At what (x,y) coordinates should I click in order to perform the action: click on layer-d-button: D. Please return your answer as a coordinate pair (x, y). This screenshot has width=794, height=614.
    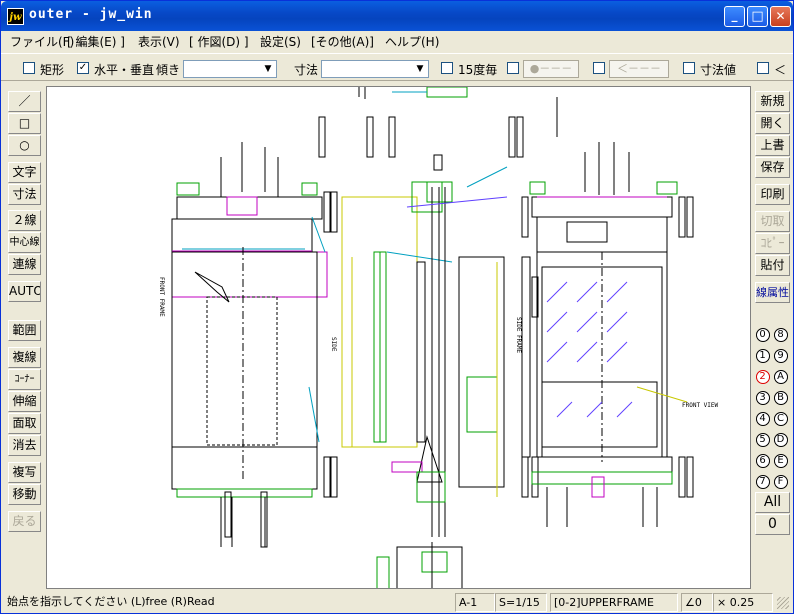
    Looking at the image, I should click on (780, 438).